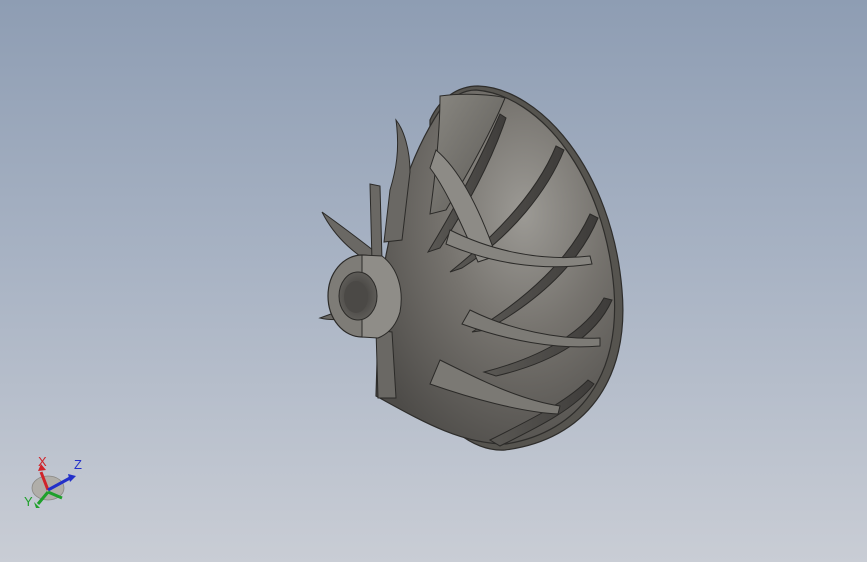 The image size is (867, 562). I want to click on triad-x-label: X, so click(42, 461).